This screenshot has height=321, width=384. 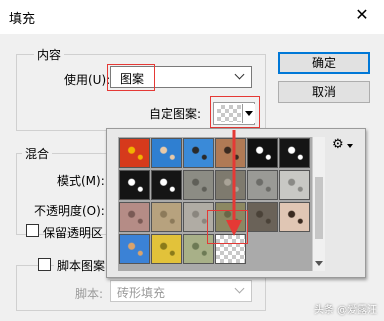 I want to click on pattern-swatch-child-portrait, so click(x=134, y=249).